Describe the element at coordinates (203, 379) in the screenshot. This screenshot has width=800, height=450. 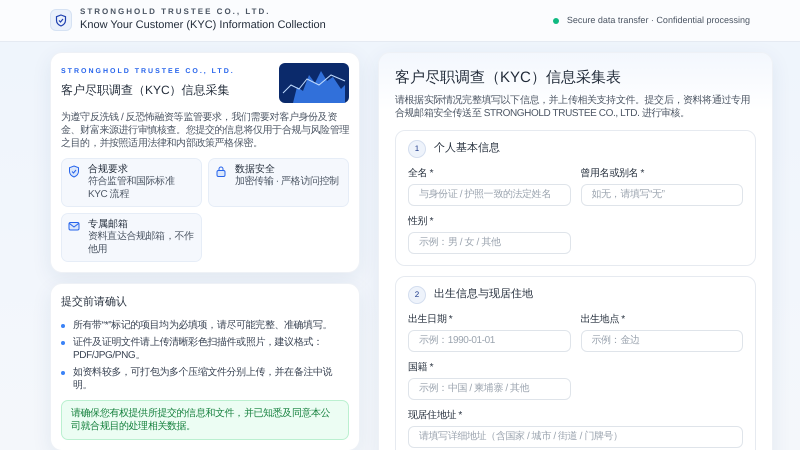
I see `checklist-item: 如资料较多，可打包为多个压缩文件分别上传，并在备注中说明。` at that location.